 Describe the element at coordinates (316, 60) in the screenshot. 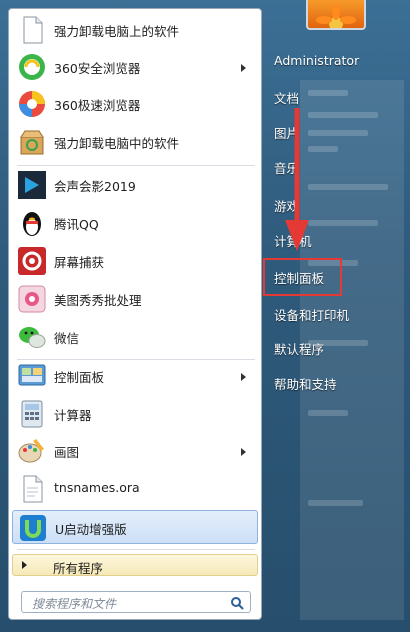

I see `right-item-user: Administrator` at that location.